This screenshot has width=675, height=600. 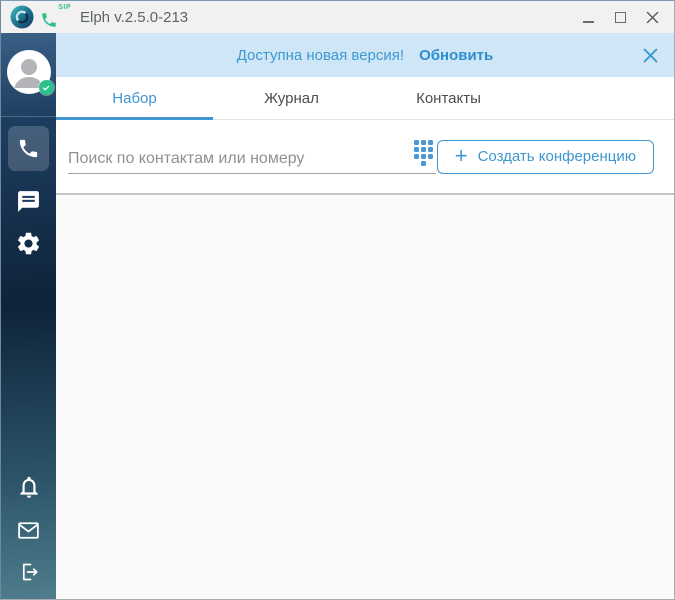 I want to click on update-banner: Доступна новая версия! Обновить, so click(x=365, y=55).